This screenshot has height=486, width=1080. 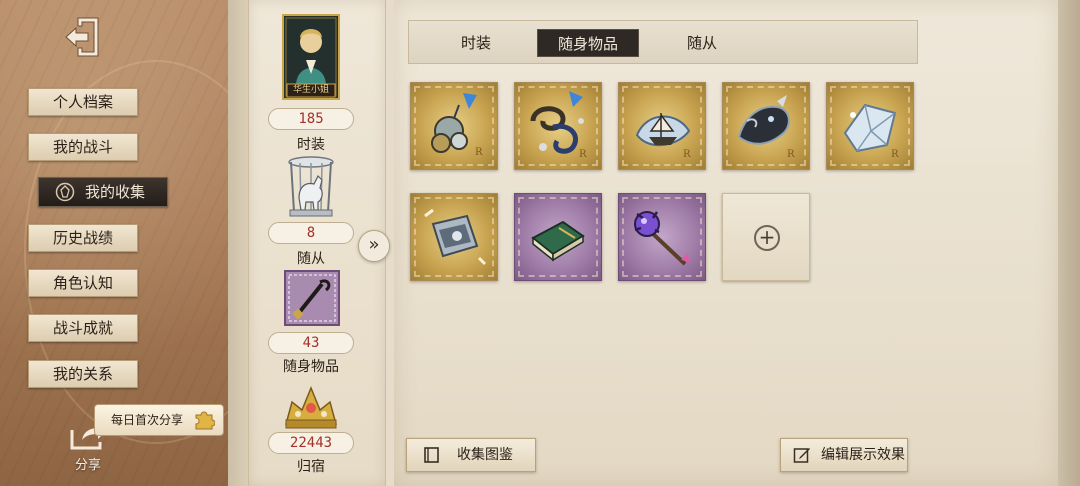 I want to click on pendant-item-icon: R, so click(x=457, y=125).